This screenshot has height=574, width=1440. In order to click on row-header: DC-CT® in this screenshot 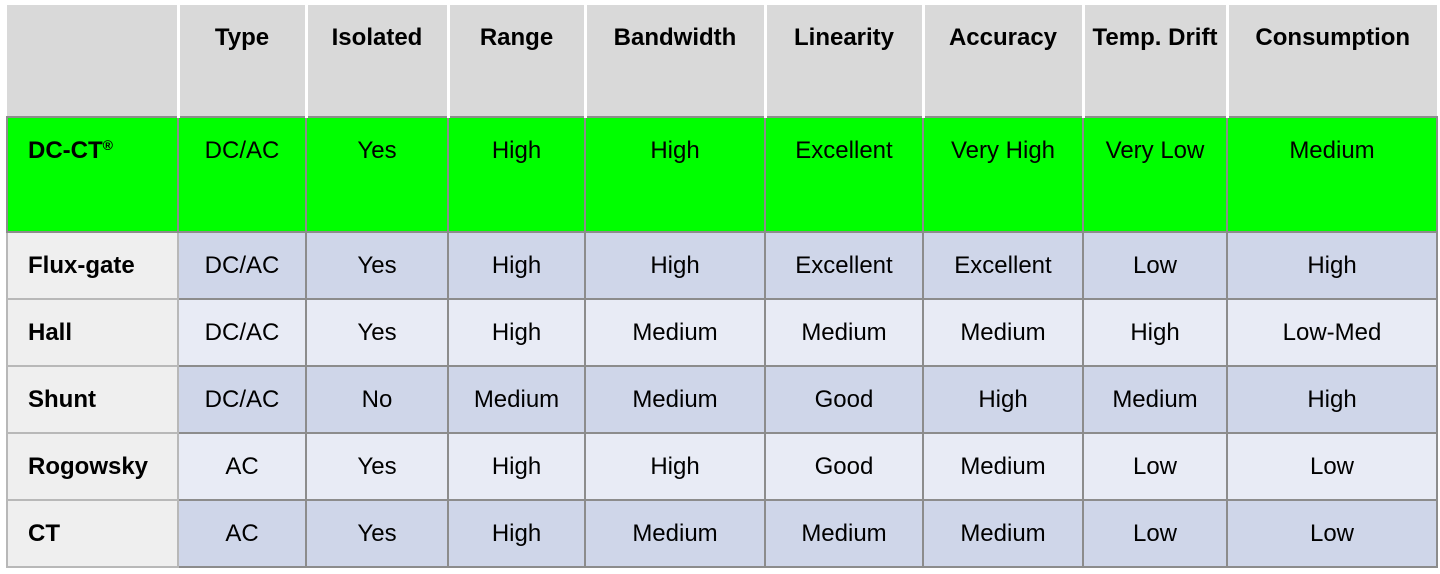, I will do `click(92, 174)`.